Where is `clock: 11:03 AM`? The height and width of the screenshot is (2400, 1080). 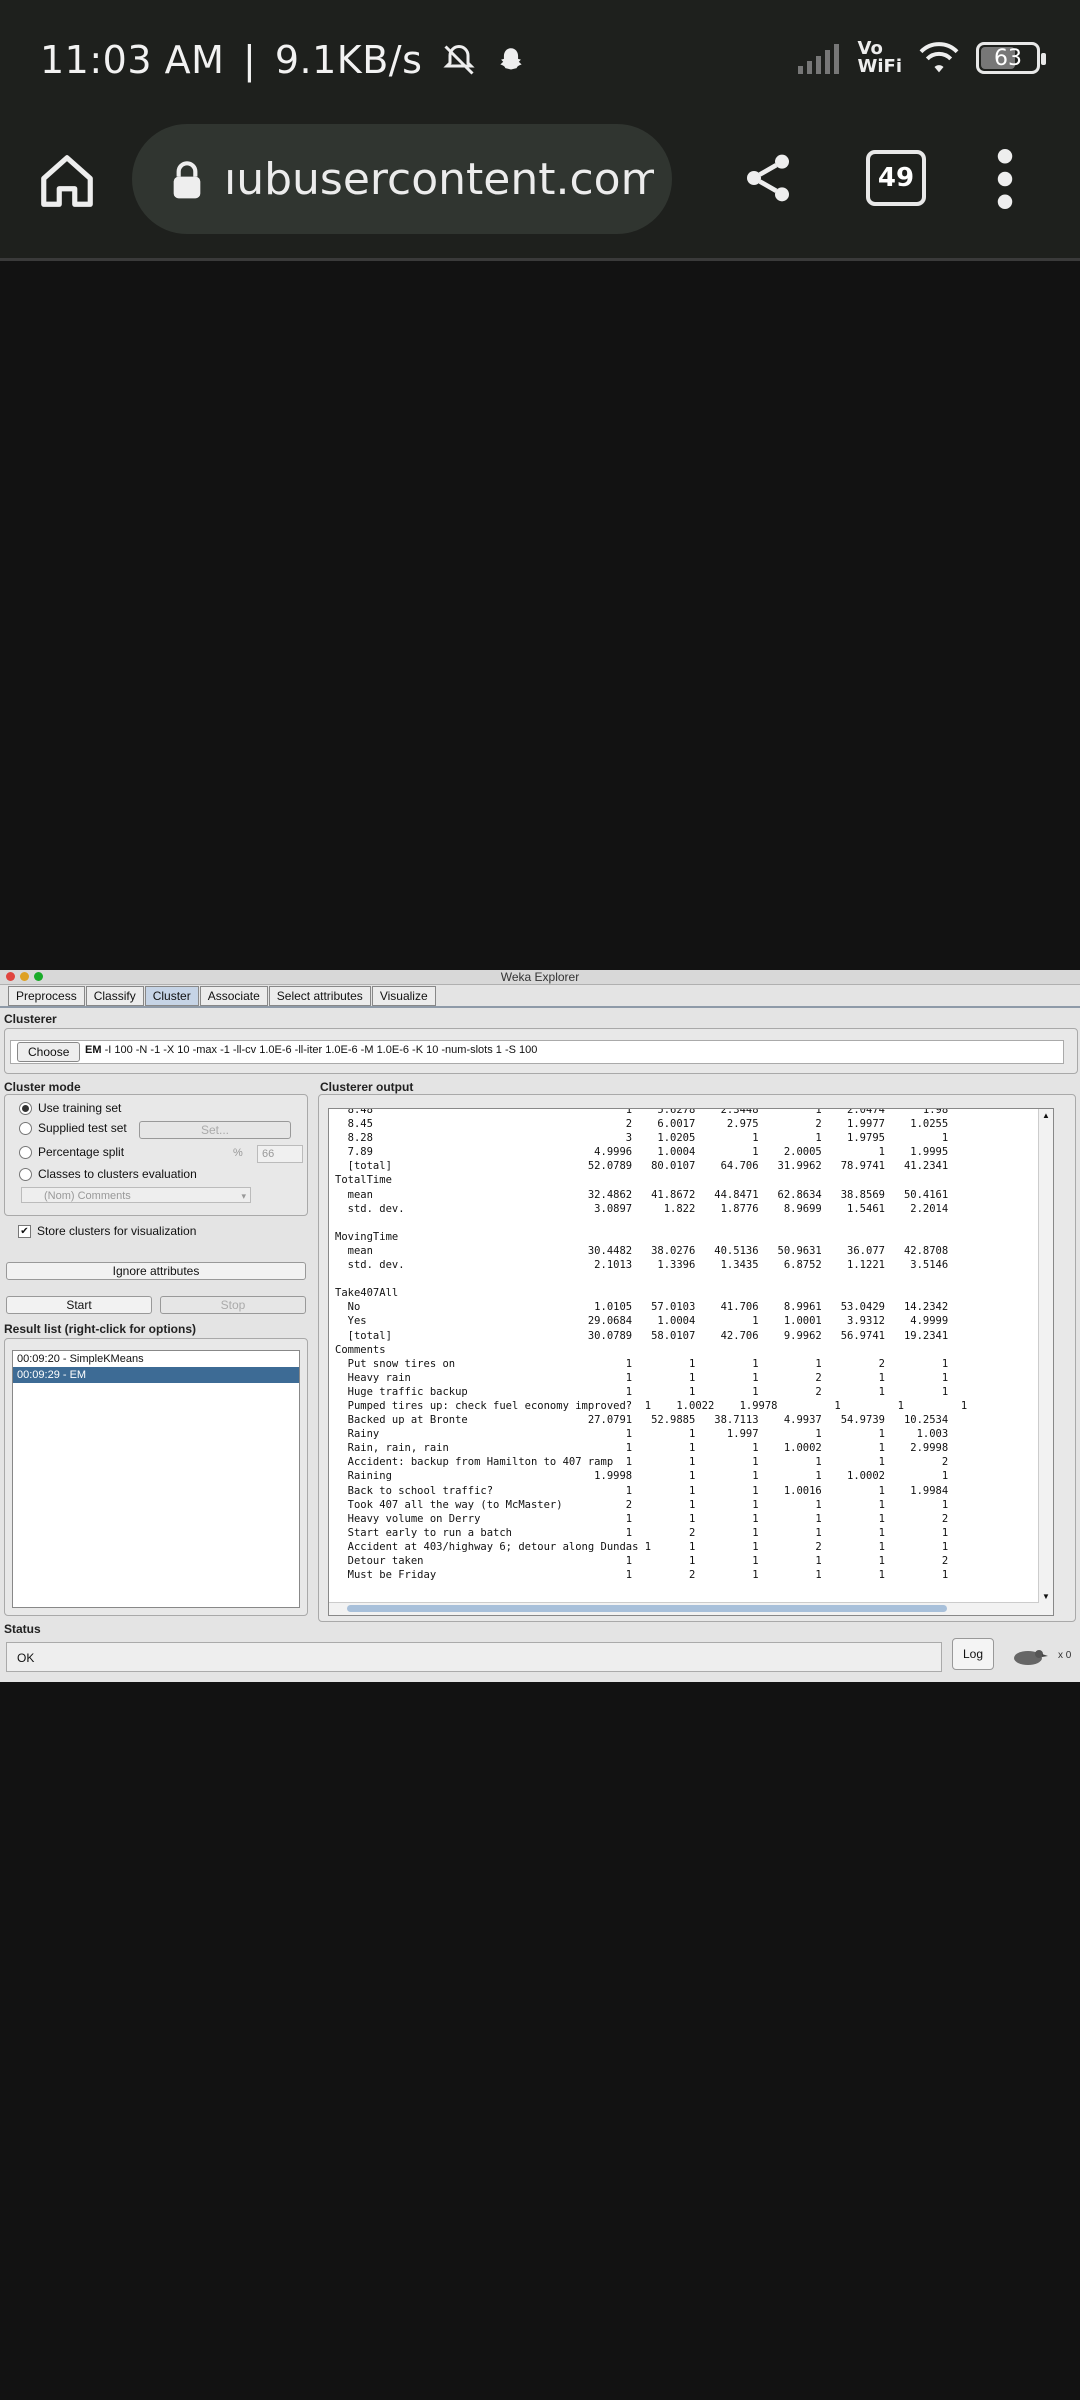 clock: 11:03 AM is located at coordinates (132, 60).